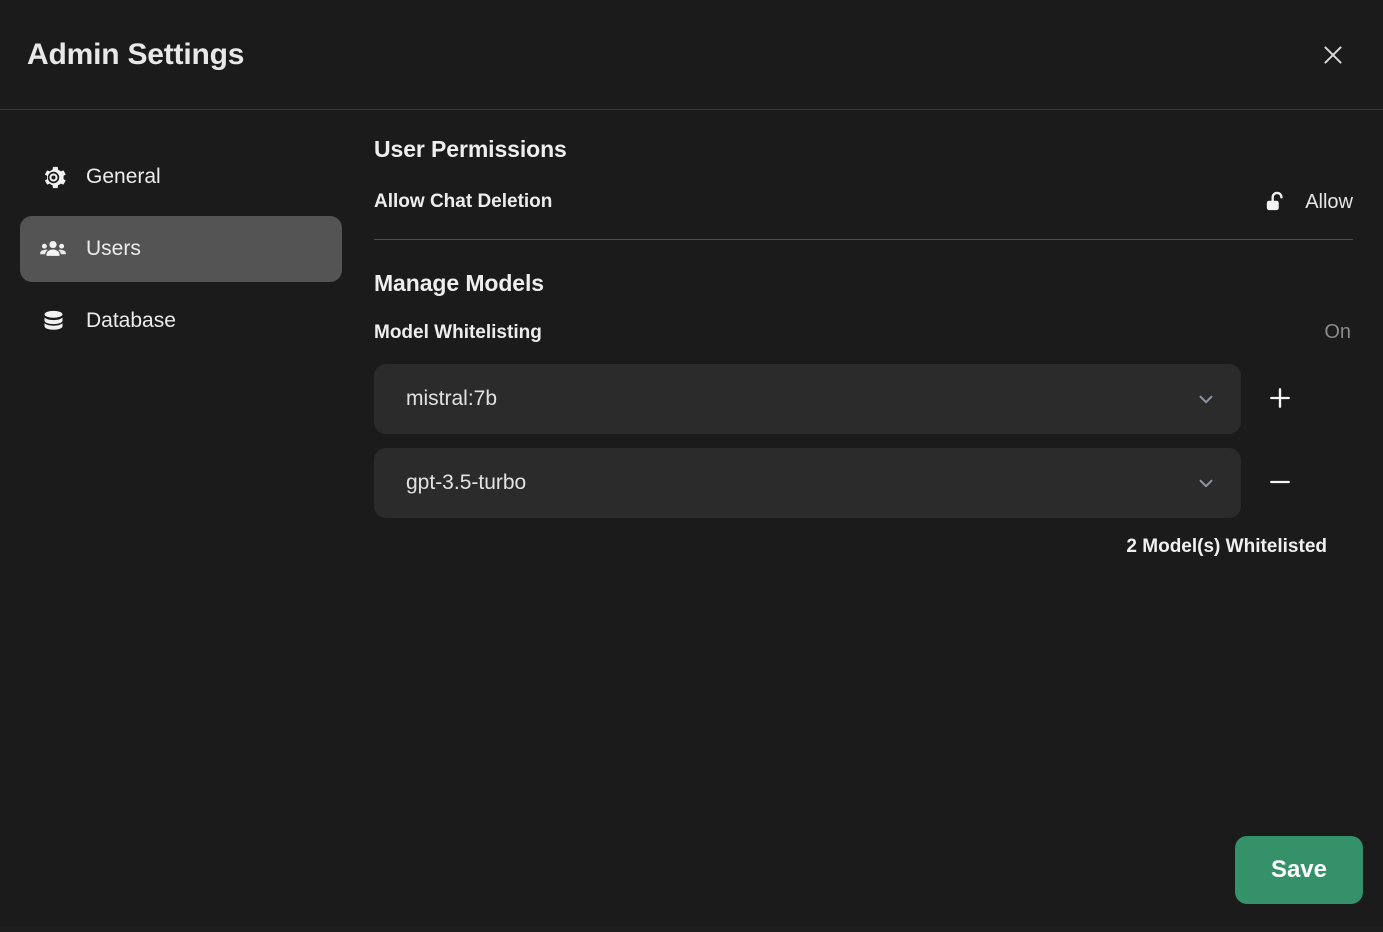 The width and height of the screenshot is (1383, 932). What do you see at coordinates (53, 249) in the screenshot?
I see `users-icon` at bounding box center [53, 249].